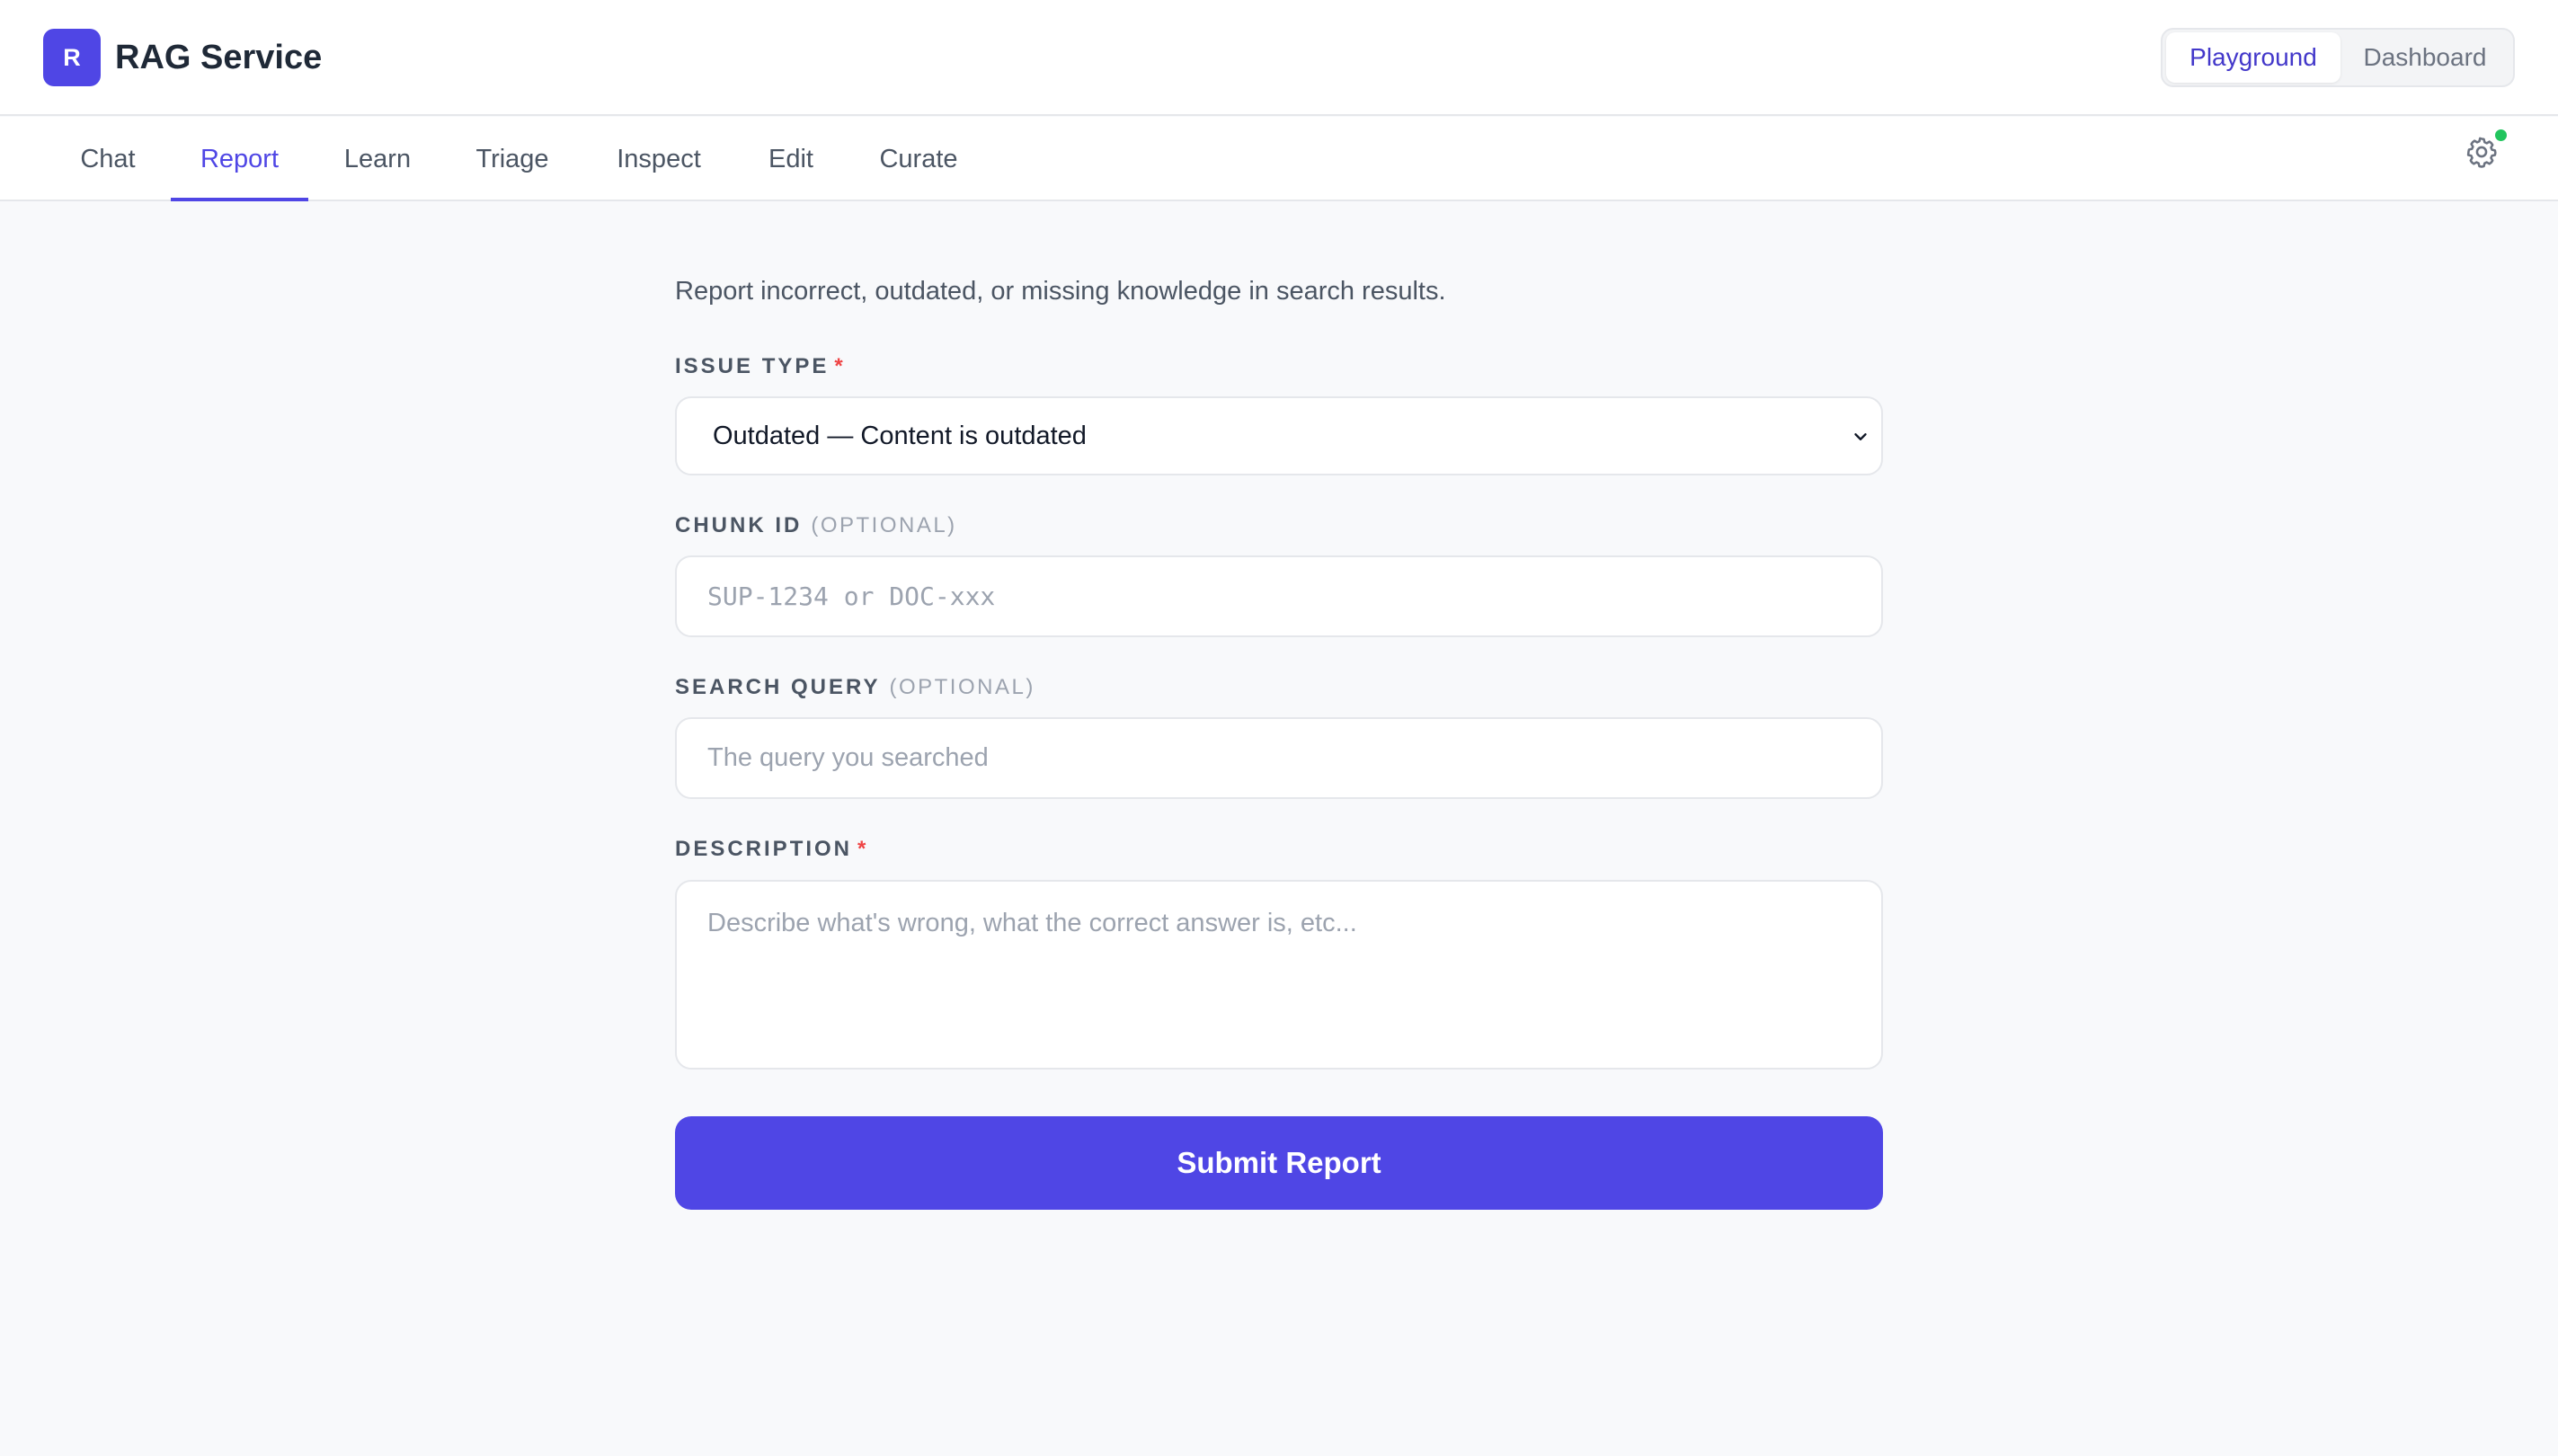 The image size is (2558, 1456). Describe the element at coordinates (1279, 596) in the screenshot. I see `chunk-id-input: SUP-1234 or DOC-xxx` at that location.